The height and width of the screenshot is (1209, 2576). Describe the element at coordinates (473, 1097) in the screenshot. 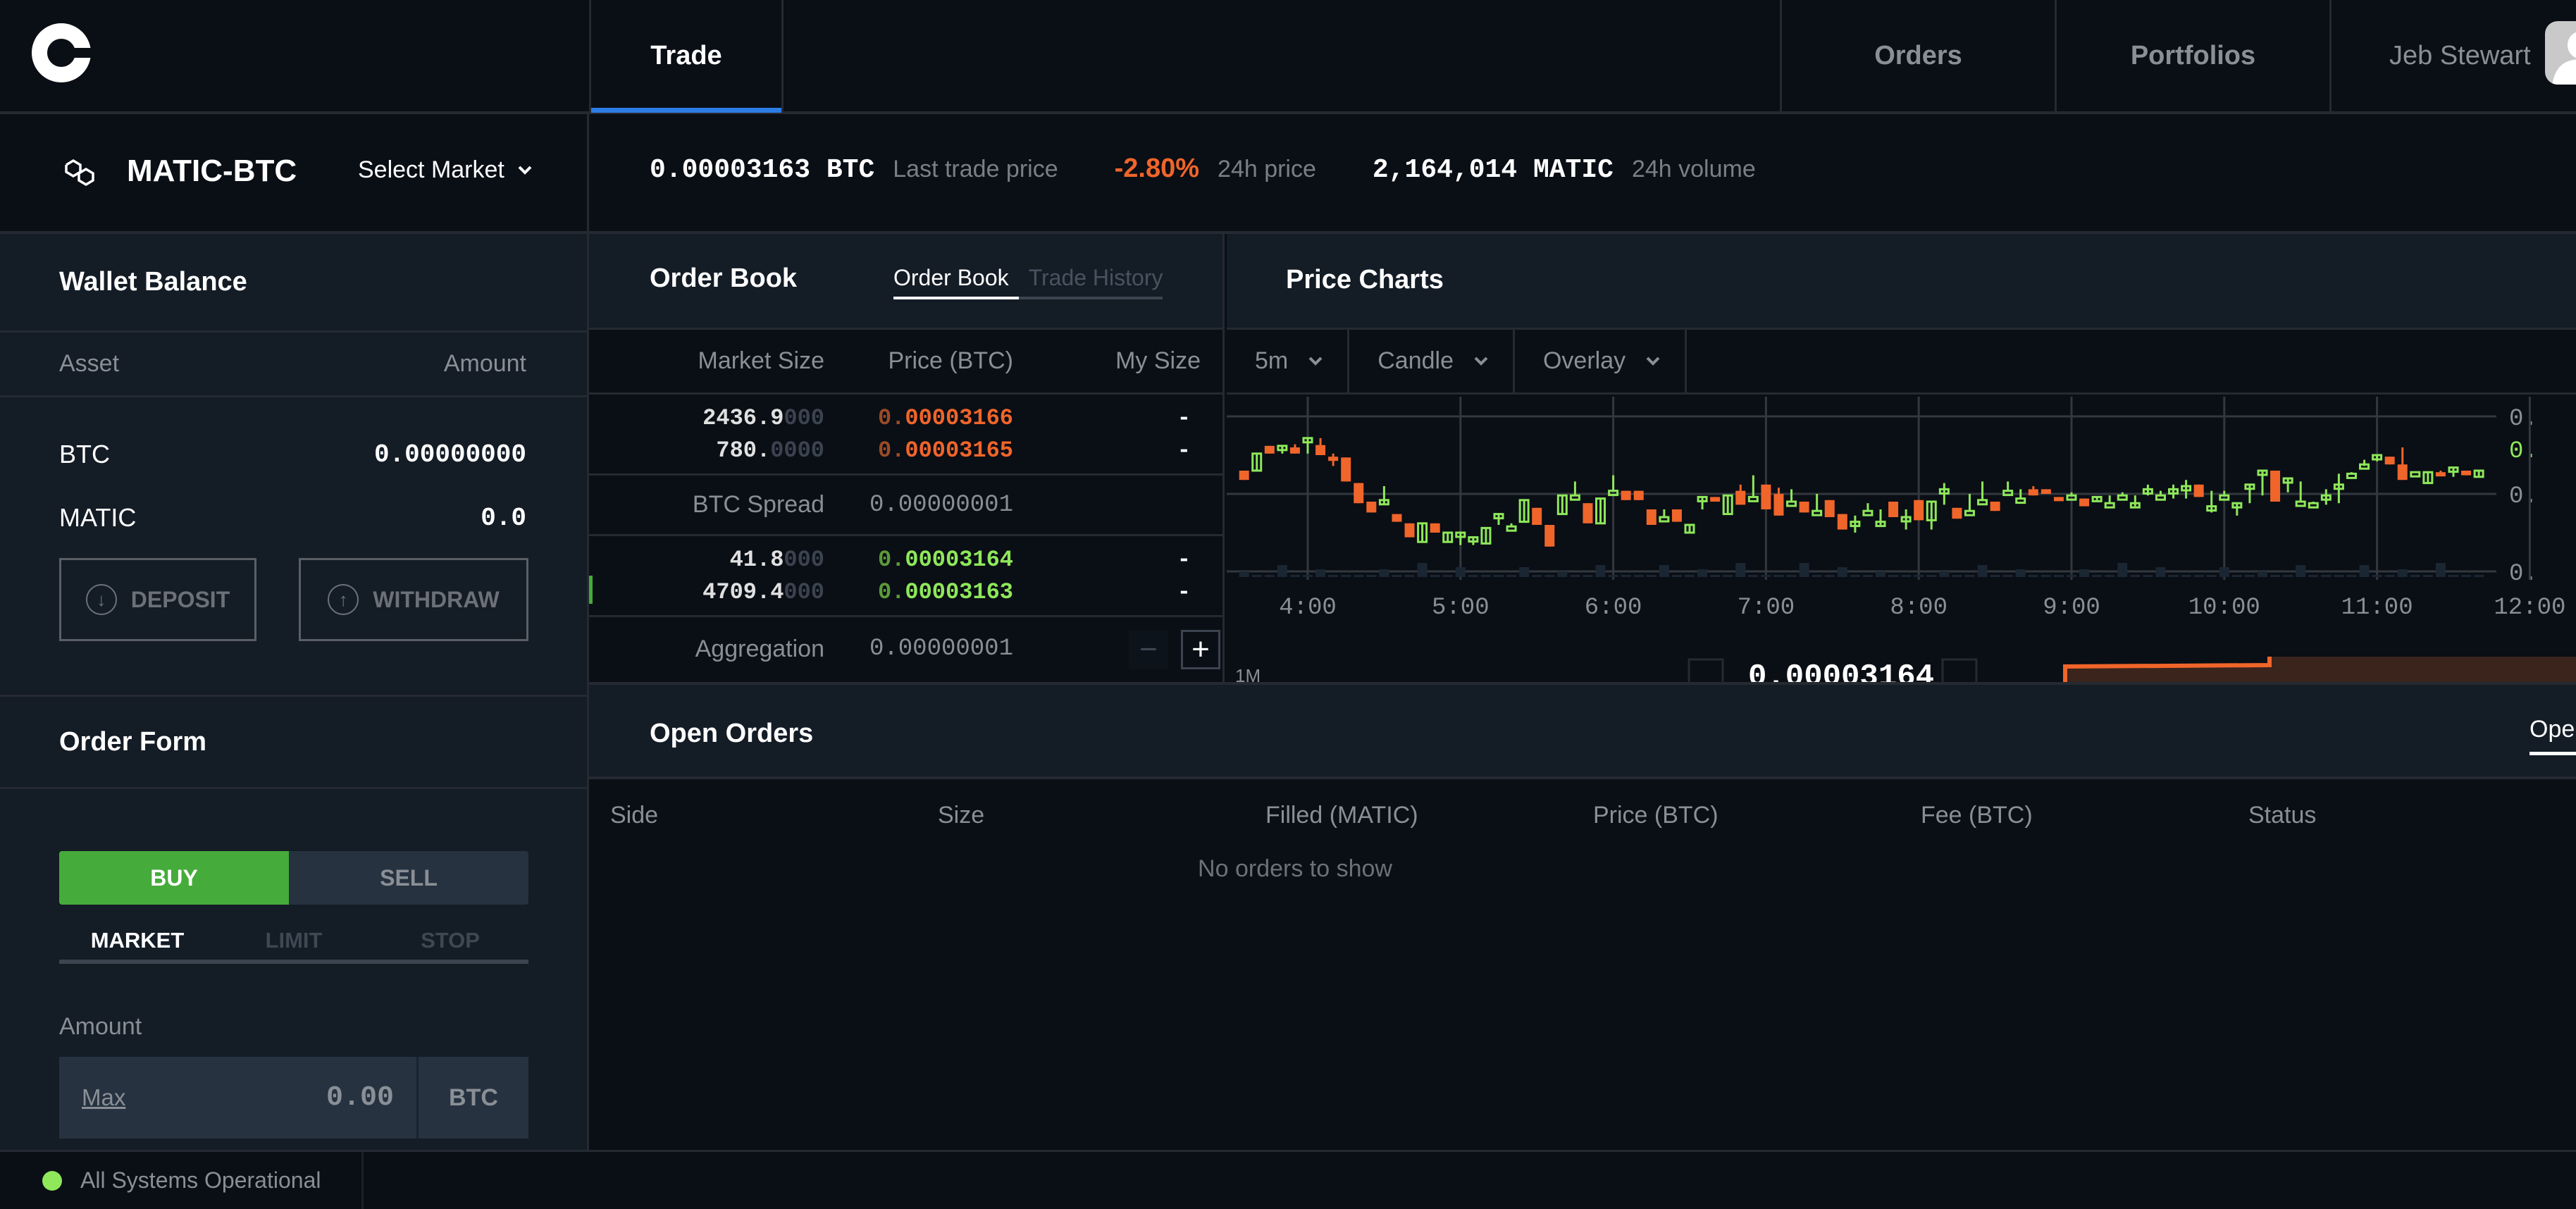

I see `amount-currency: BTC` at that location.